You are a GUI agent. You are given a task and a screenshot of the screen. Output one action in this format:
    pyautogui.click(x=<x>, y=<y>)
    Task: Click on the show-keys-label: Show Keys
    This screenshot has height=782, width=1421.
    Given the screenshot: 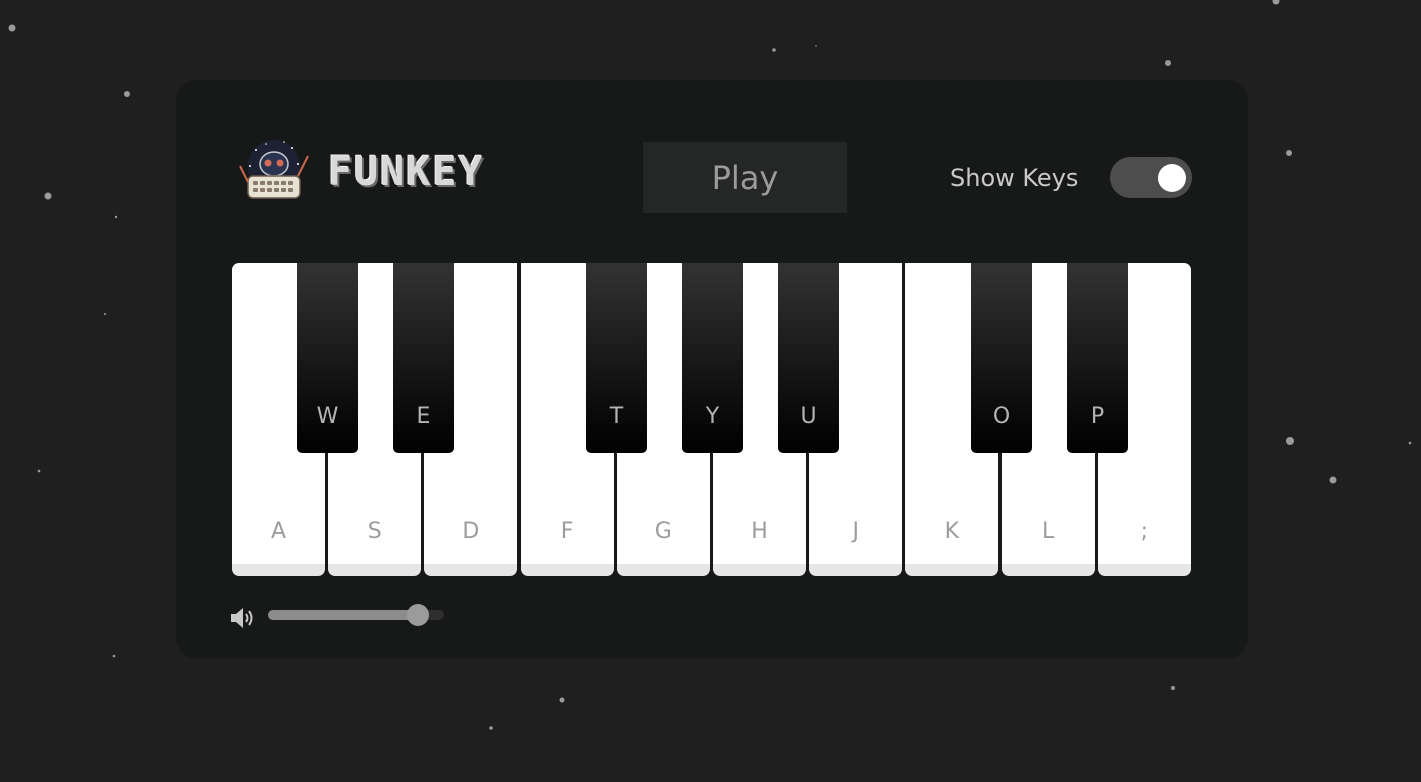 What is the action you would take?
    pyautogui.click(x=1014, y=178)
    